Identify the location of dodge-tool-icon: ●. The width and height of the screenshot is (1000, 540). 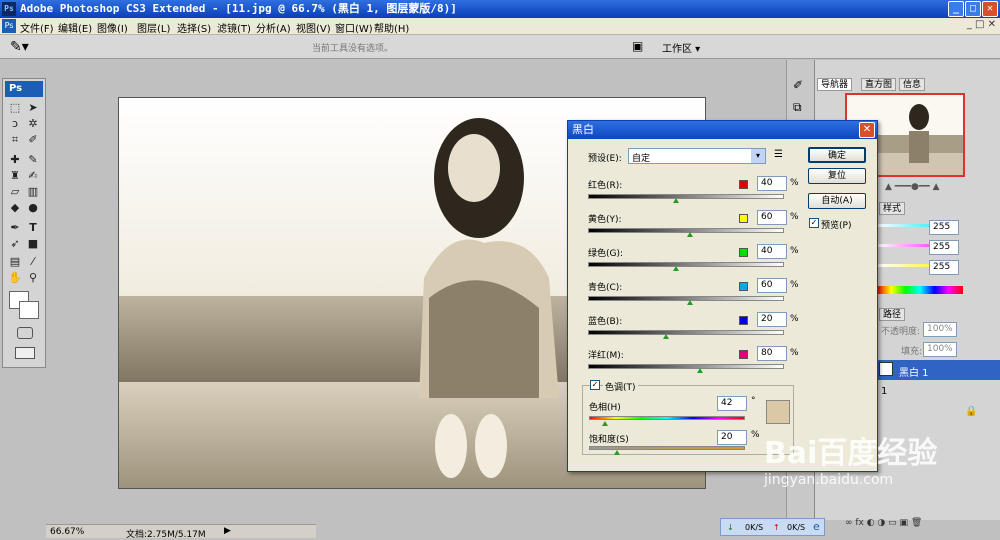
(33, 208).